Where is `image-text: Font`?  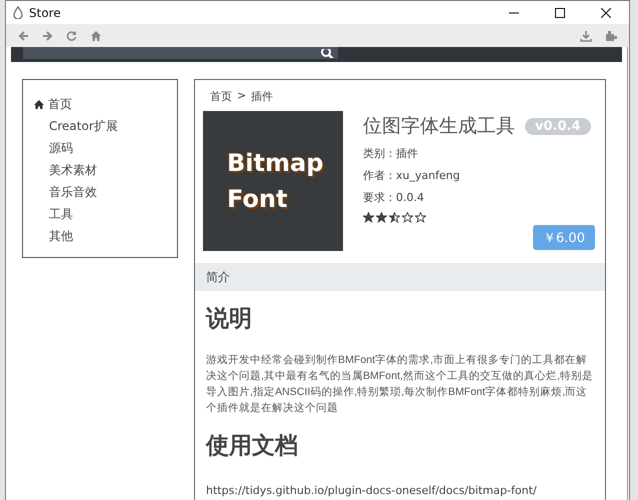
image-text: Font is located at coordinates (257, 199).